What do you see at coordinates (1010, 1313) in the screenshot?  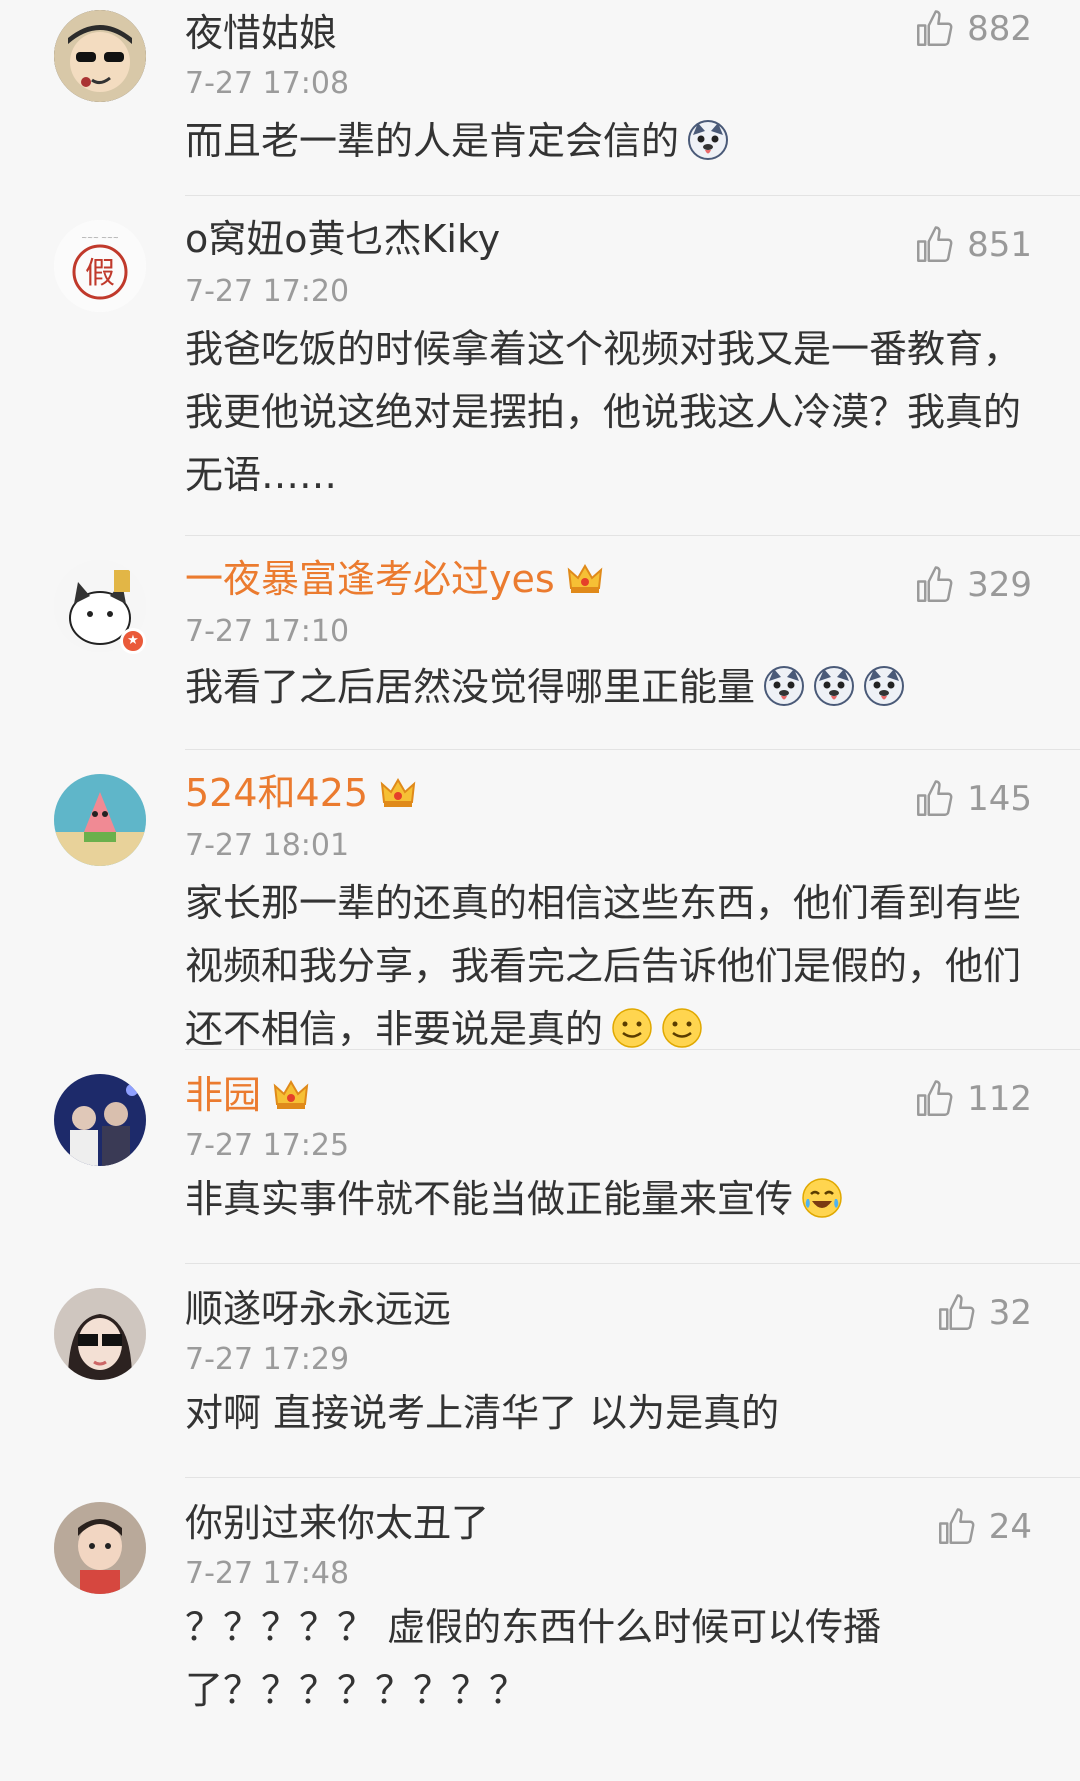 I see `like-count: 32` at bounding box center [1010, 1313].